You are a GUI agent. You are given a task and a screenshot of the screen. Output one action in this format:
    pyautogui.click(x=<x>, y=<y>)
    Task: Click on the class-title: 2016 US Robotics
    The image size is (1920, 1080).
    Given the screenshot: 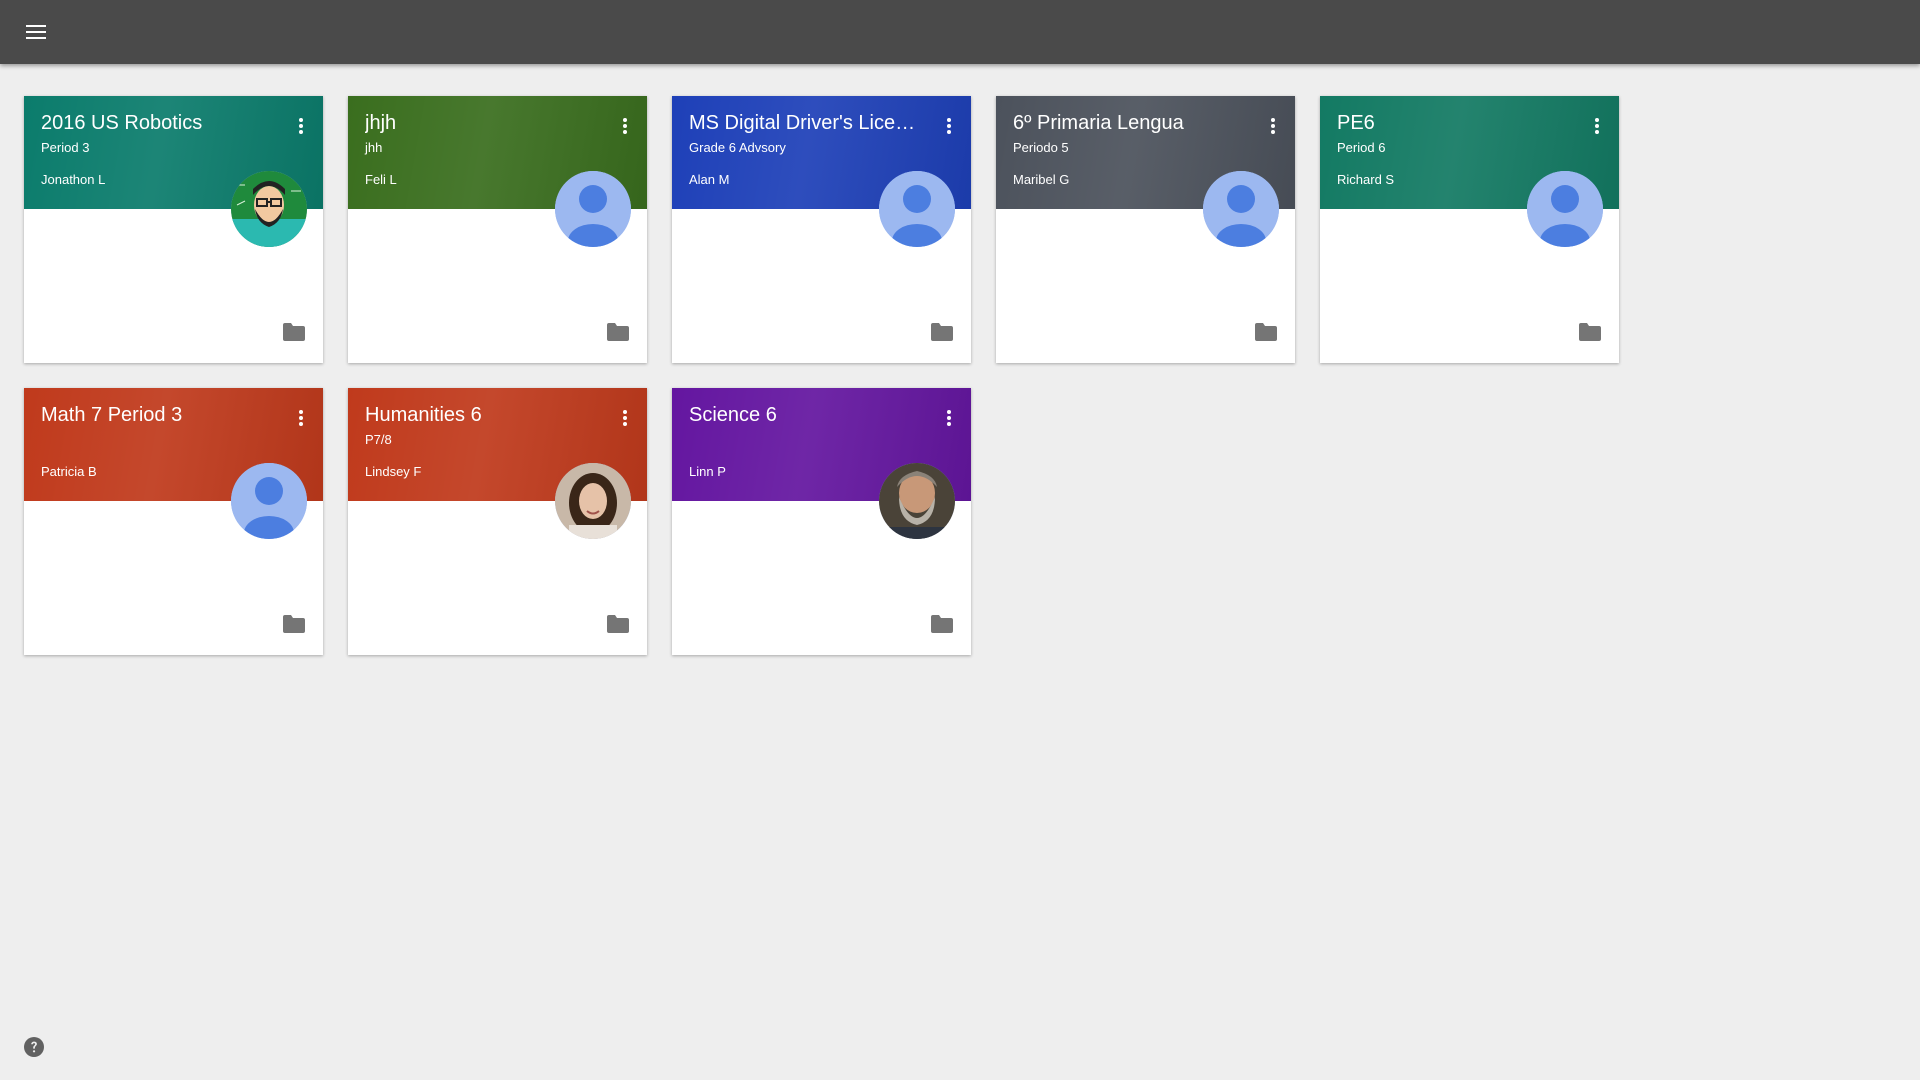 What is the action you would take?
    pyautogui.click(x=156, y=123)
    